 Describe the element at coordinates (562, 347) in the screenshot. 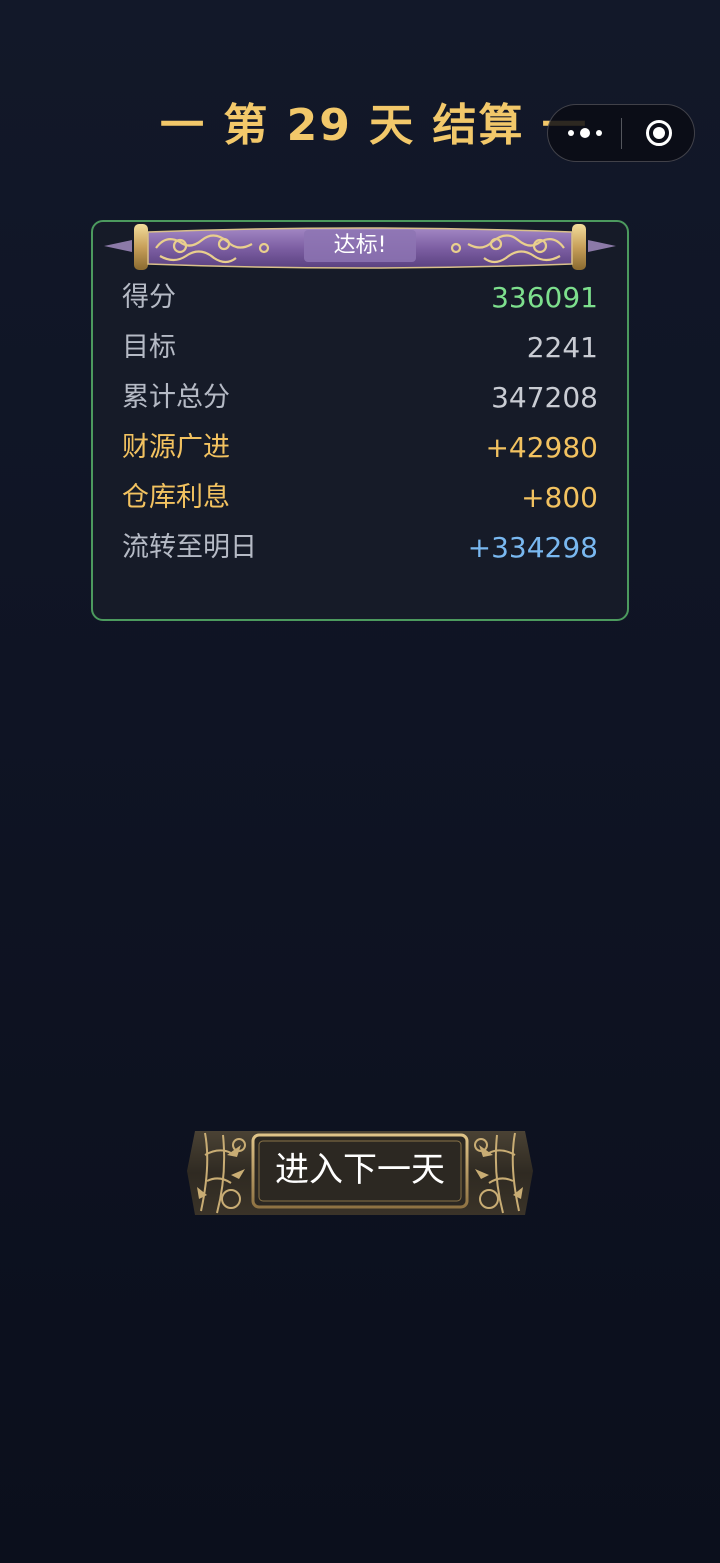

I see `row-value: 2241` at that location.